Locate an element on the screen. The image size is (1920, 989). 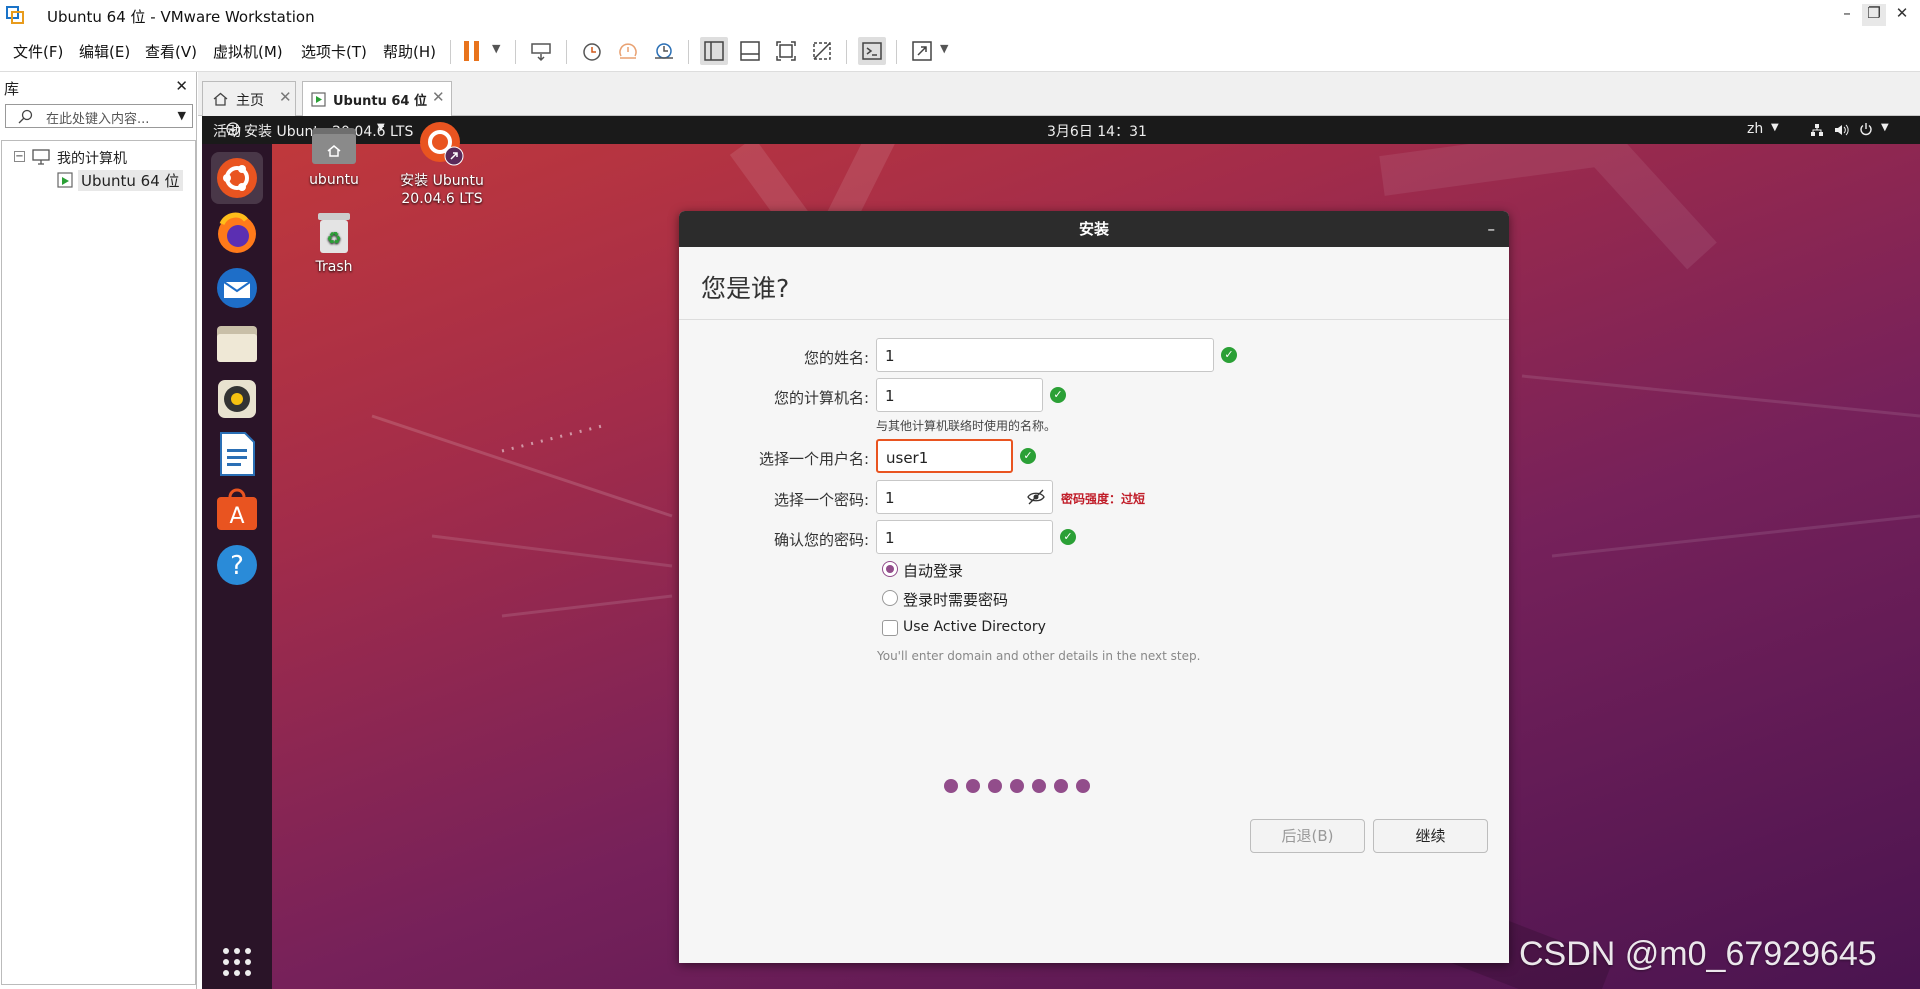
collapse-icon: − is located at coordinates (19, 156).